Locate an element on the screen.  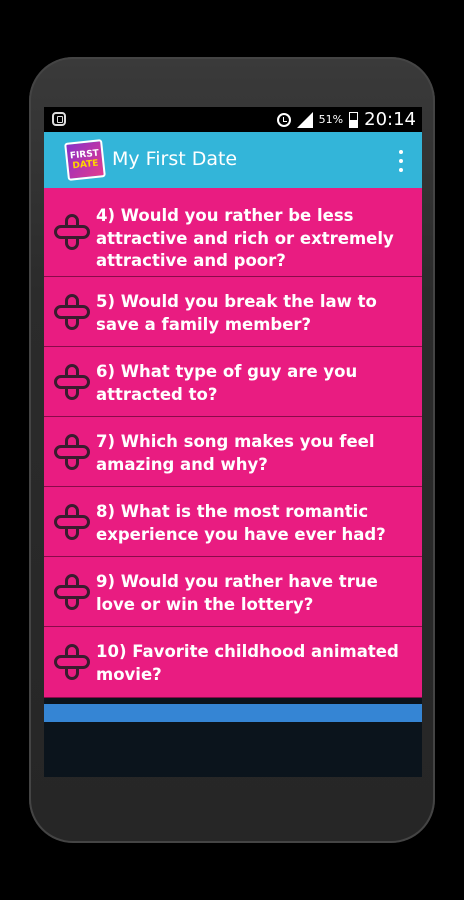
app-title: My First Date is located at coordinates (175, 159).